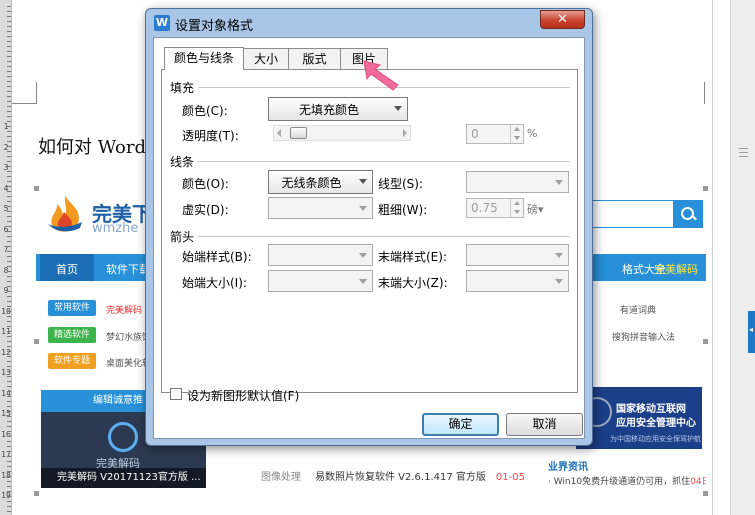 Image resolution: width=755 pixels, height=515 pixels. What do you see at coordinates (638, 311) in the screenshot?
I see `site-right-item: 有道词典` at bounding box center [638, 311].